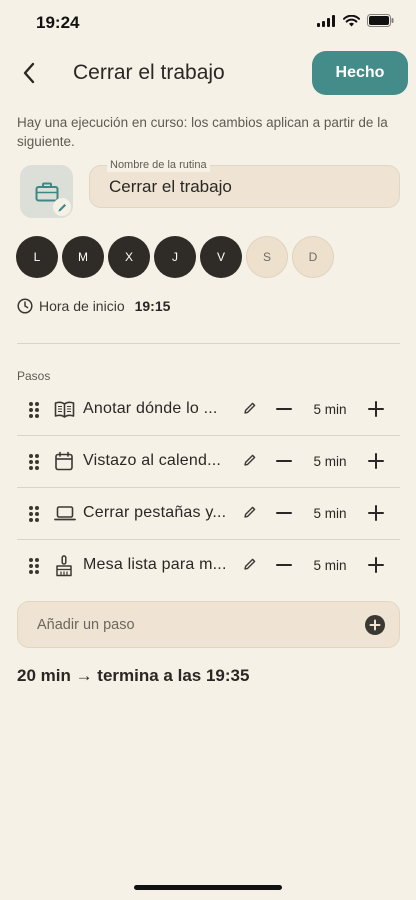  What do you see at coordinates (149, 72) in the screenshot?
I see `page-title: Cerrar el trabajo` at bounding box center [149, 72].